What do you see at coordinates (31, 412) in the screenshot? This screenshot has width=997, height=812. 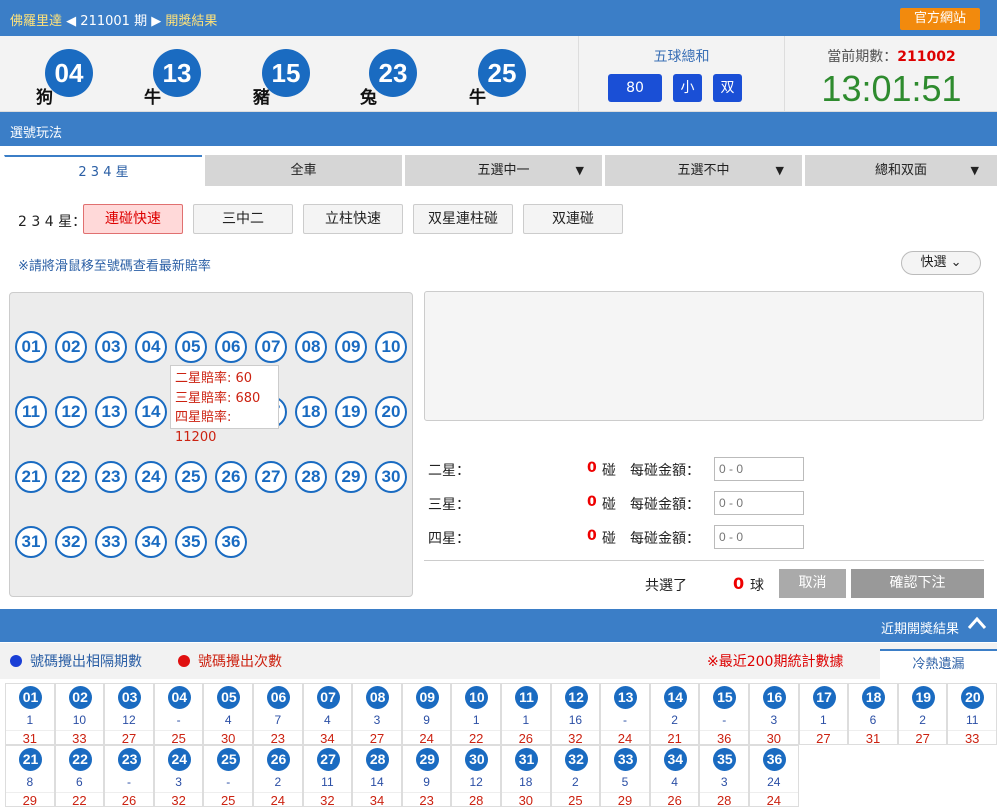 I see `number-ball: 11` at bounding box center [31, 412].